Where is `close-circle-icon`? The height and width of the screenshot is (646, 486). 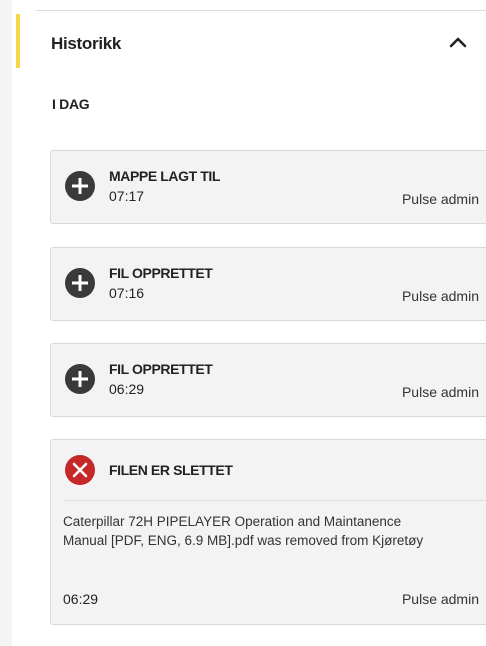
close-circle-icon is located at coordinates (80, 470).